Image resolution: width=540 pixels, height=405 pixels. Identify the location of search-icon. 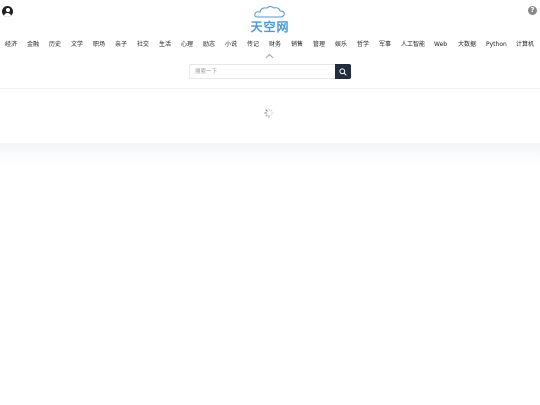
(343, 71).